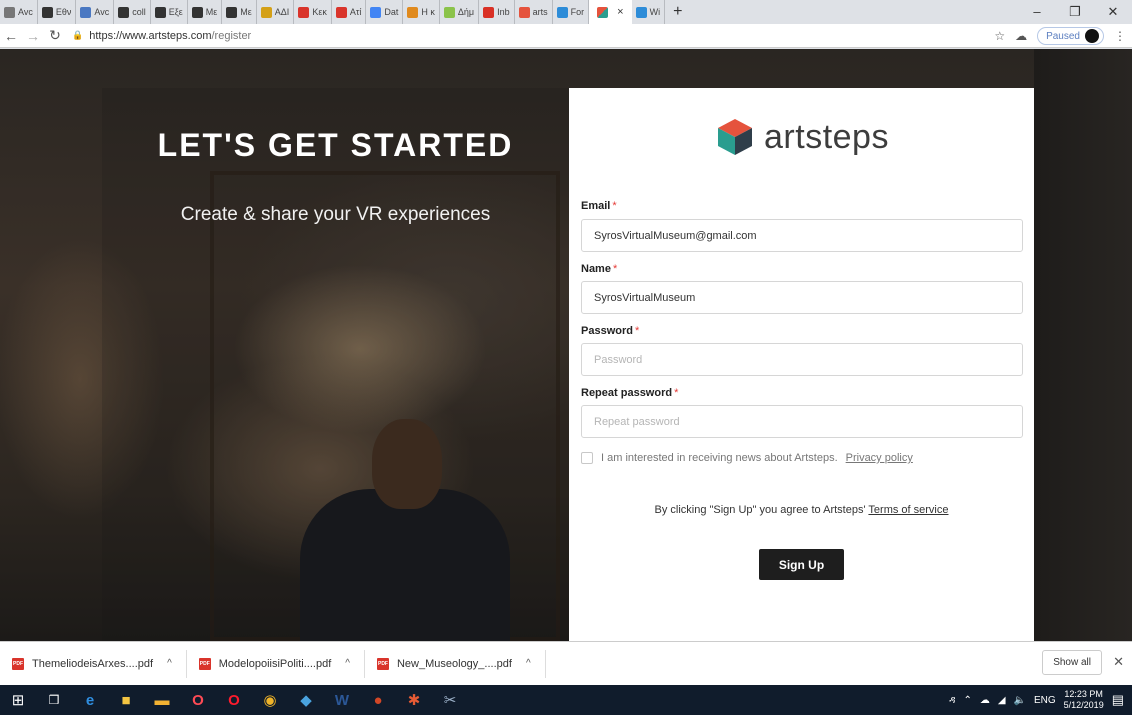 The image size is (1132, 715). I want to click on cloud-extension-icon: ☁, so click(1021, 36).